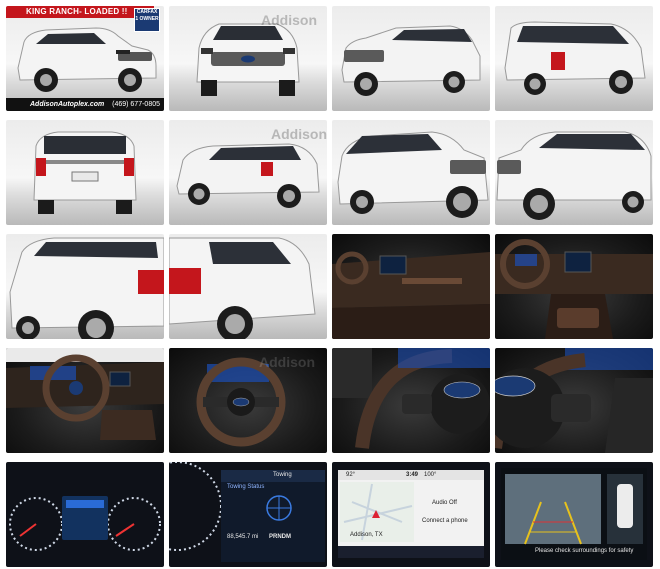 The height and width of the screenshot is (569, 660). What do you see at coordinates (282, 475) in the screenshot?
I see `towing-title: Towing` at bounding box center [282, 475].